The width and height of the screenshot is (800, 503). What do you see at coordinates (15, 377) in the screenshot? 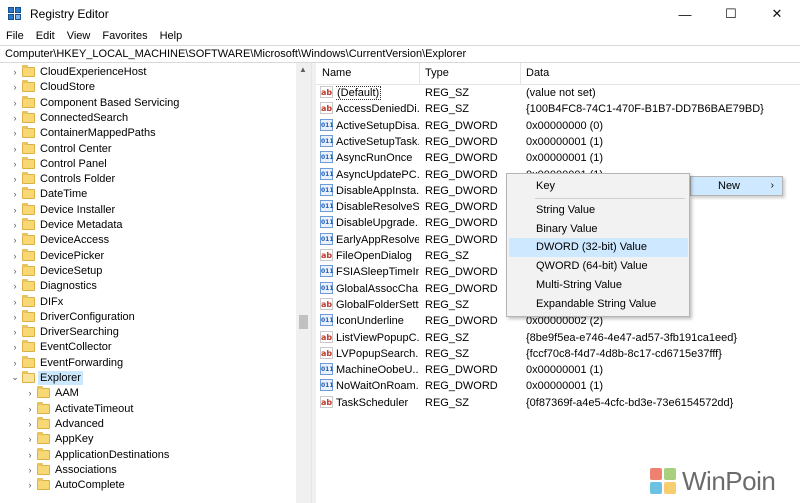
I see `chevron-down-icon: ⌄` at bounding box center [15, 377].